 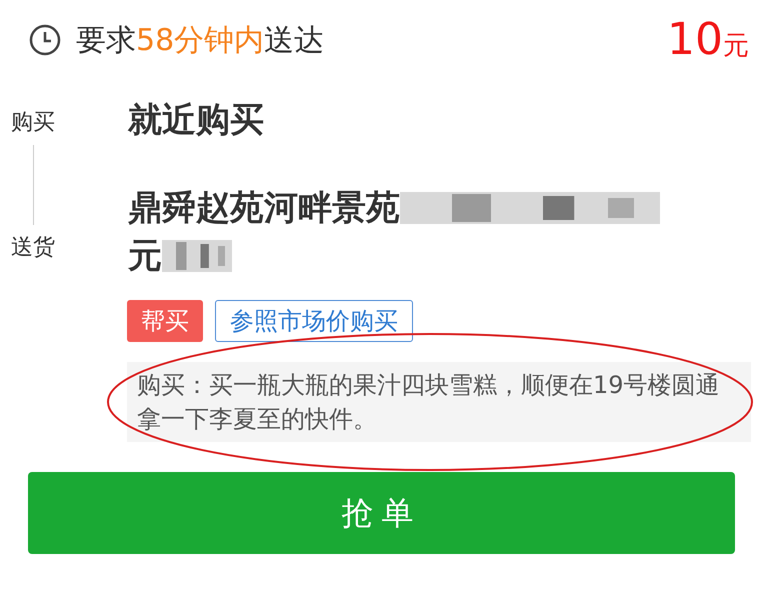 What do you see at coordinates (45, 40) in the screenshot?
I see `clock-icon` at bounding box center [45, 40].